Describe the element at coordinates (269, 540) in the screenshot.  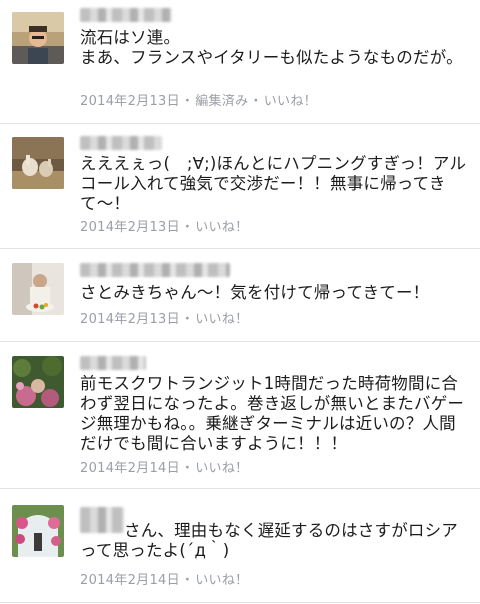
I see `comment-text-content: さん、理由もなく遅延するのはさすがロシアって思ったよ(´д｀)` at that location.